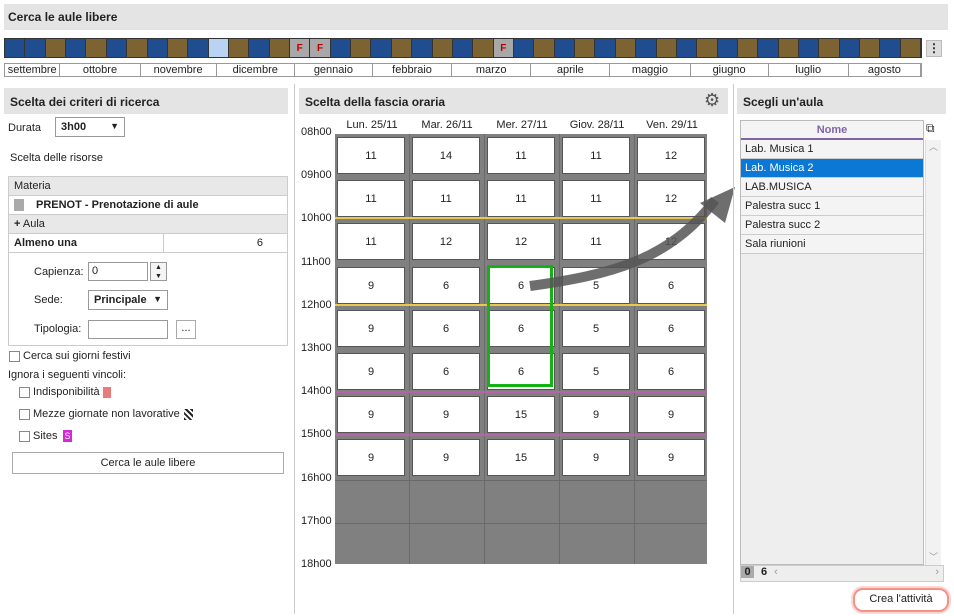 Image resolution: width=954 pixels, height=616 pixels. I want to click on chevron-left-icon: ‹, so click(776, 572).